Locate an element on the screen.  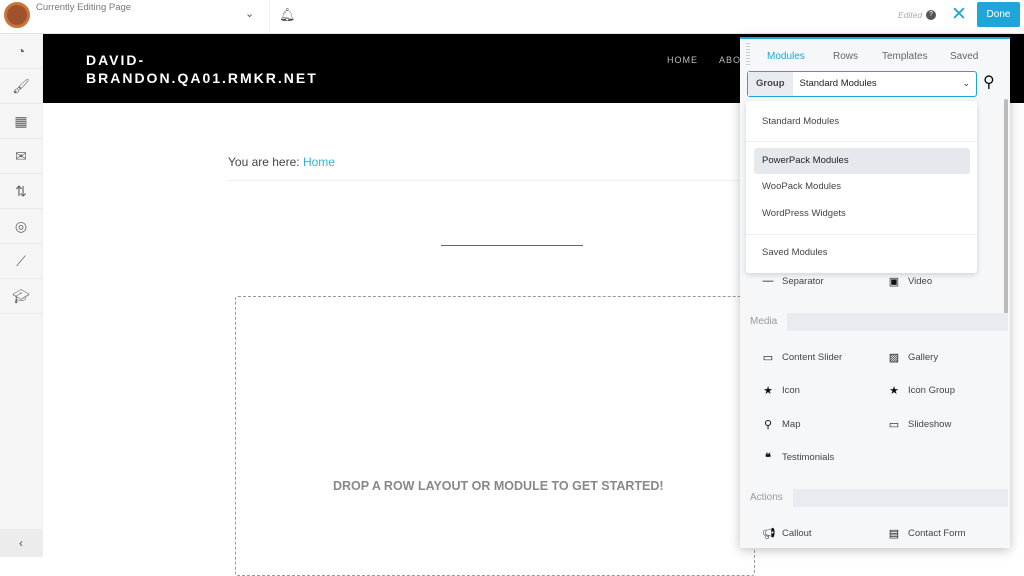
sidebar: ◔ 🖌︎ ▦ ✉ ⇅ ◎ ⟋ 🎓︎ ‹ is located at coordinates (21, 295).